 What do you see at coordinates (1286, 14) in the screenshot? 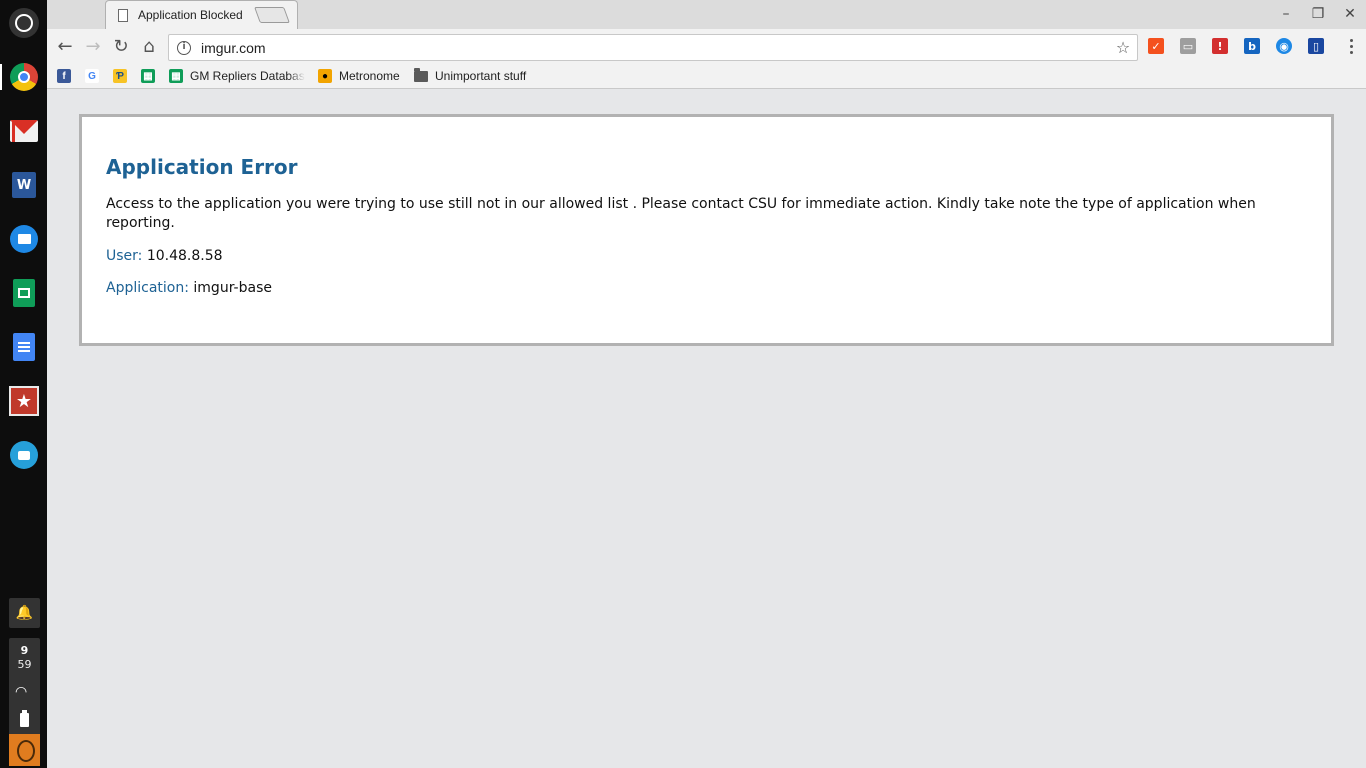
I see `minimize-button: –` at bounding box center [1286, 14].